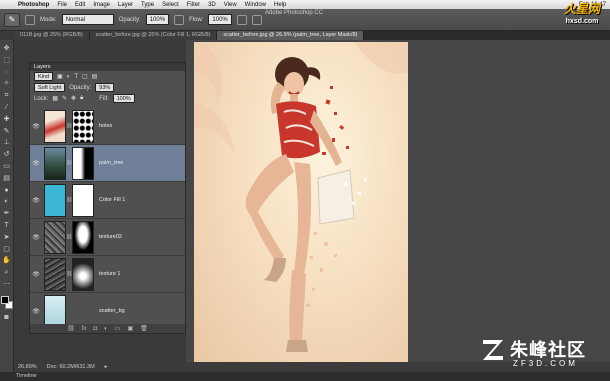  What do you see at coordinates (7, 317) in the screenshot?
I see `quick-mask-icon: ◙` at bounding box center [7, 317].